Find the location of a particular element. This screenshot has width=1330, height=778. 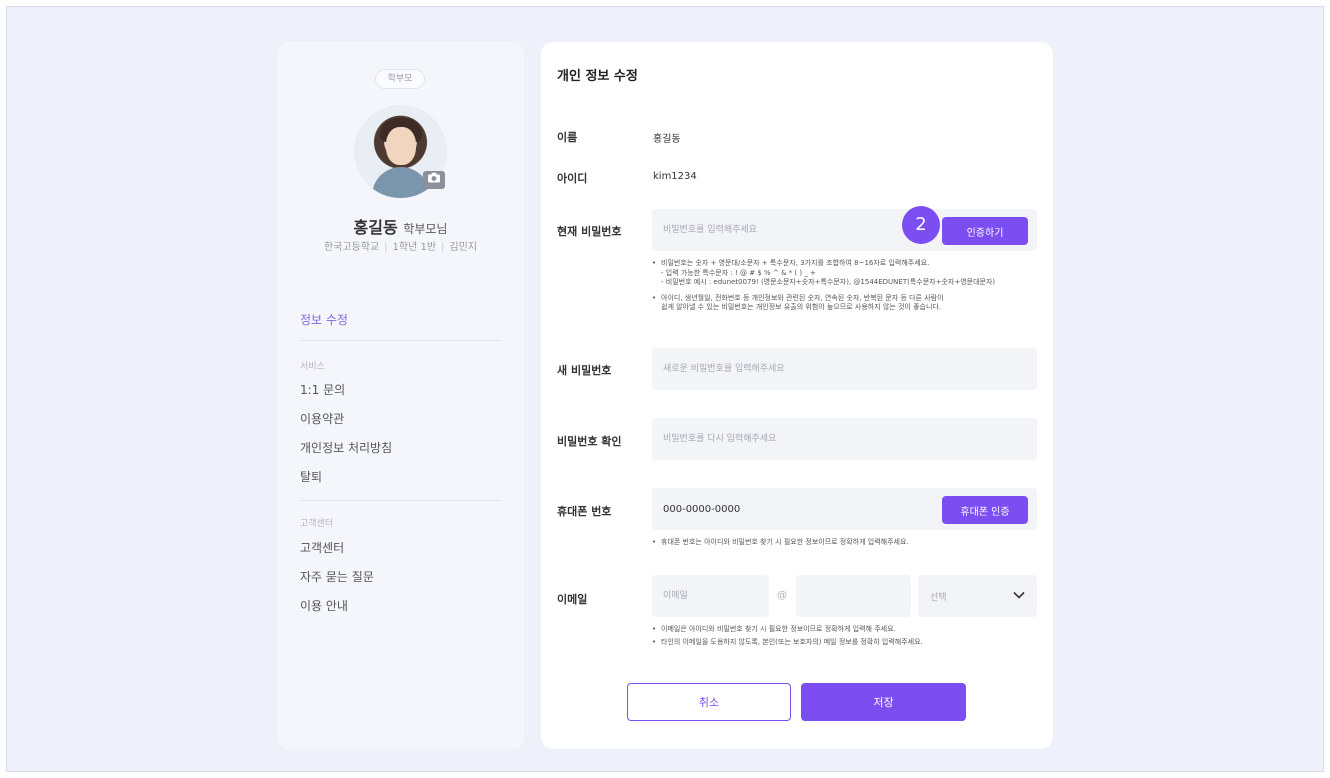

sidebar-item-withdraw: 탈퇴 is located at coordinates (311, 476).